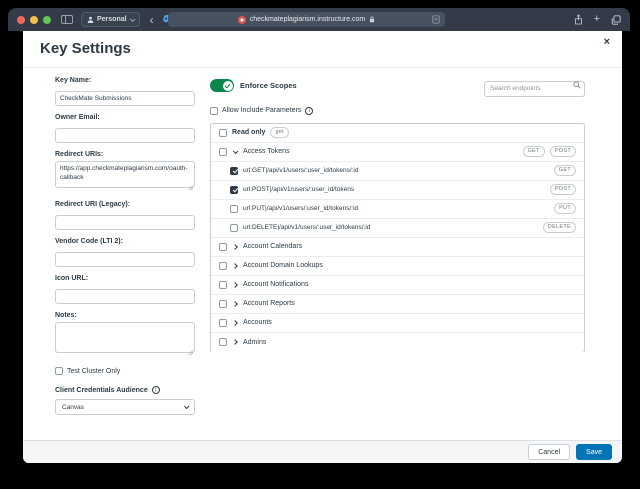 This screenshot has width=640, height=489. Describe the element at coordinates (255, 342) in the screenshot. I see `group-label: Admins` at that location.